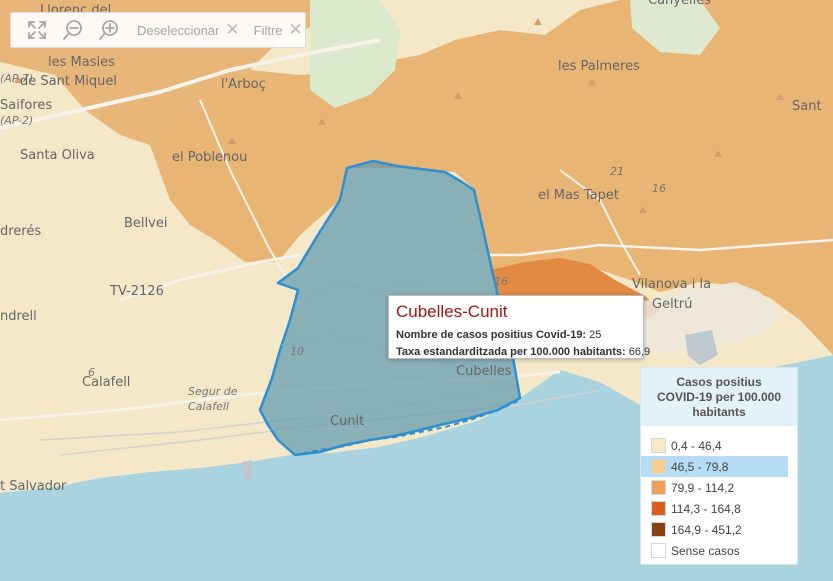  I want to click on place-label: ndrell, so click(18, 316).